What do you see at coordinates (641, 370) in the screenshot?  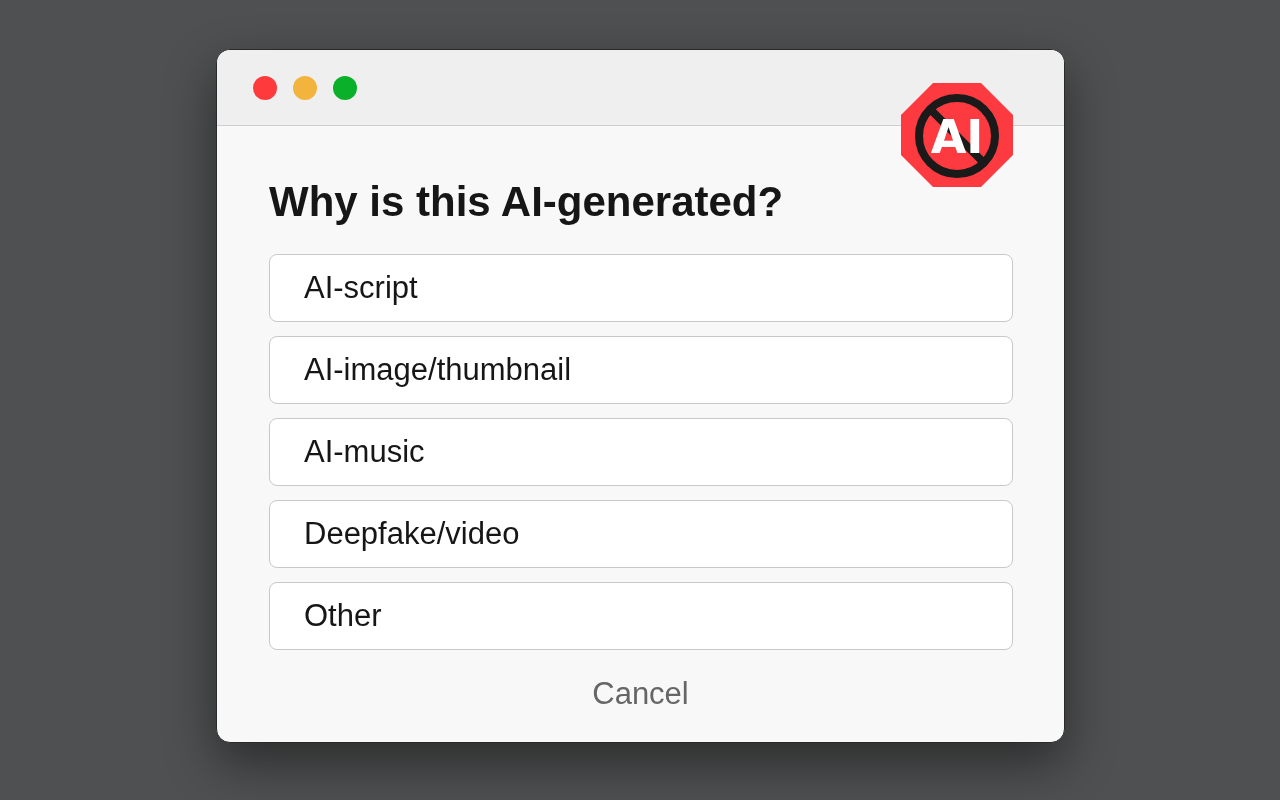 I see `option-button: AI-image/thumbnail` at bounding box center [641, 370].